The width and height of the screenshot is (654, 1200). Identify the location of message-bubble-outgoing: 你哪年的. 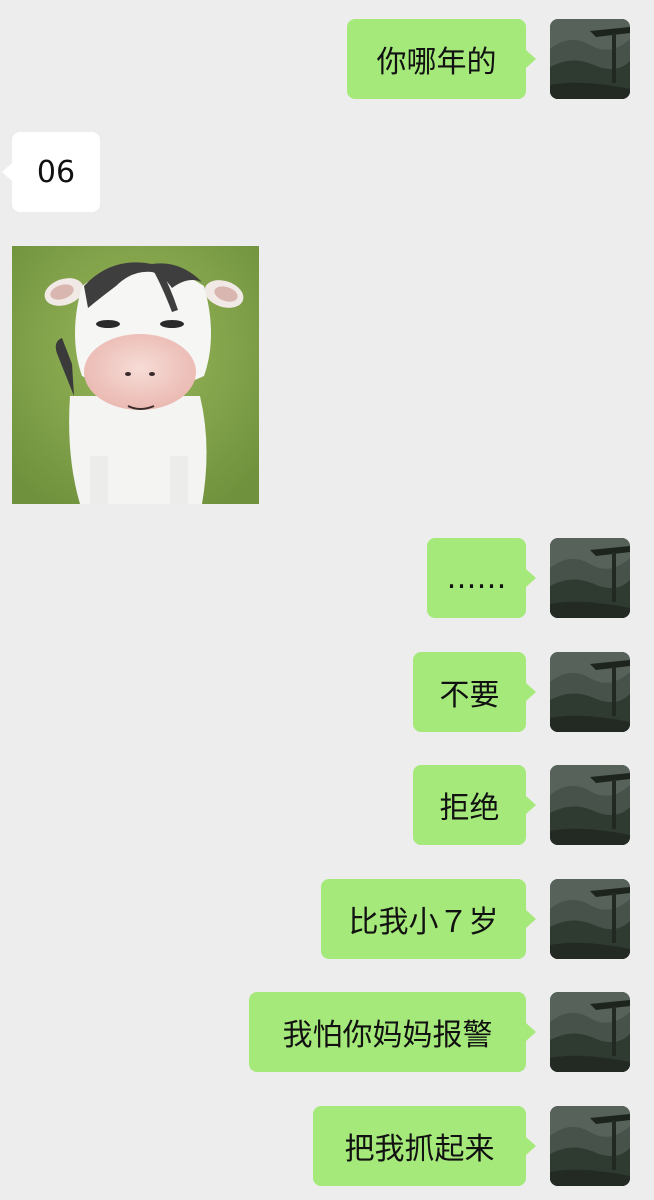
(436, 59).